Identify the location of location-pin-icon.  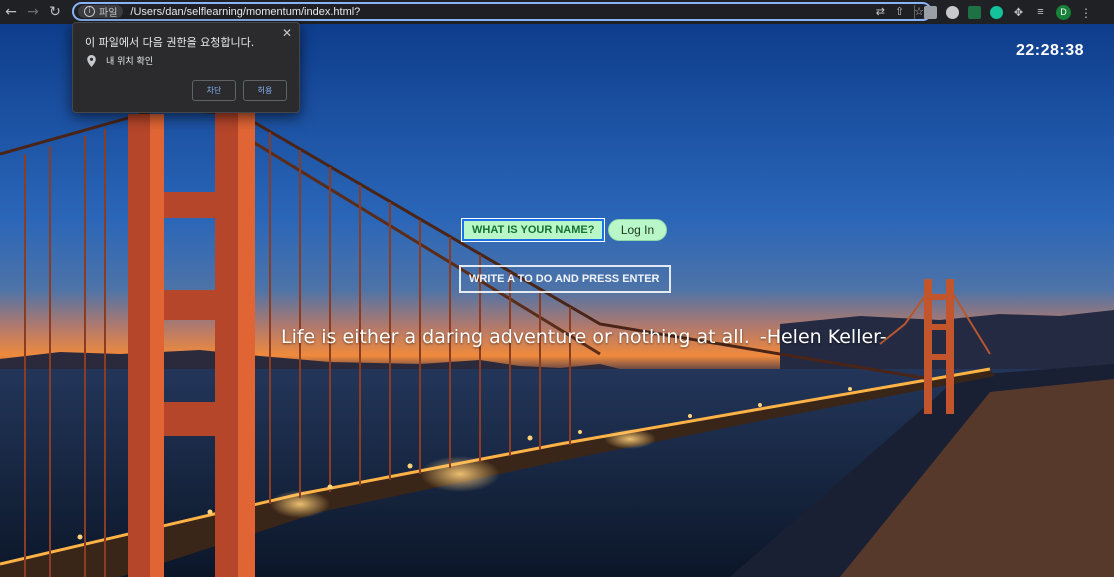
(91, 60).